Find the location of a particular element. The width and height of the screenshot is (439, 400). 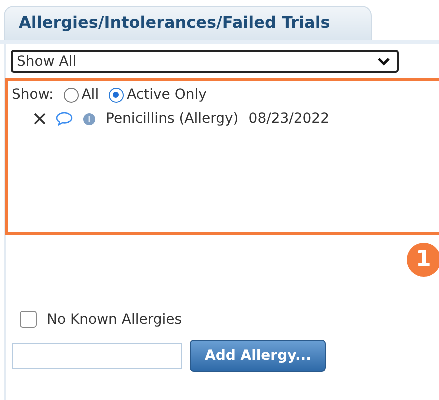

chevron-down-icon is located at coordinates (384, 61).